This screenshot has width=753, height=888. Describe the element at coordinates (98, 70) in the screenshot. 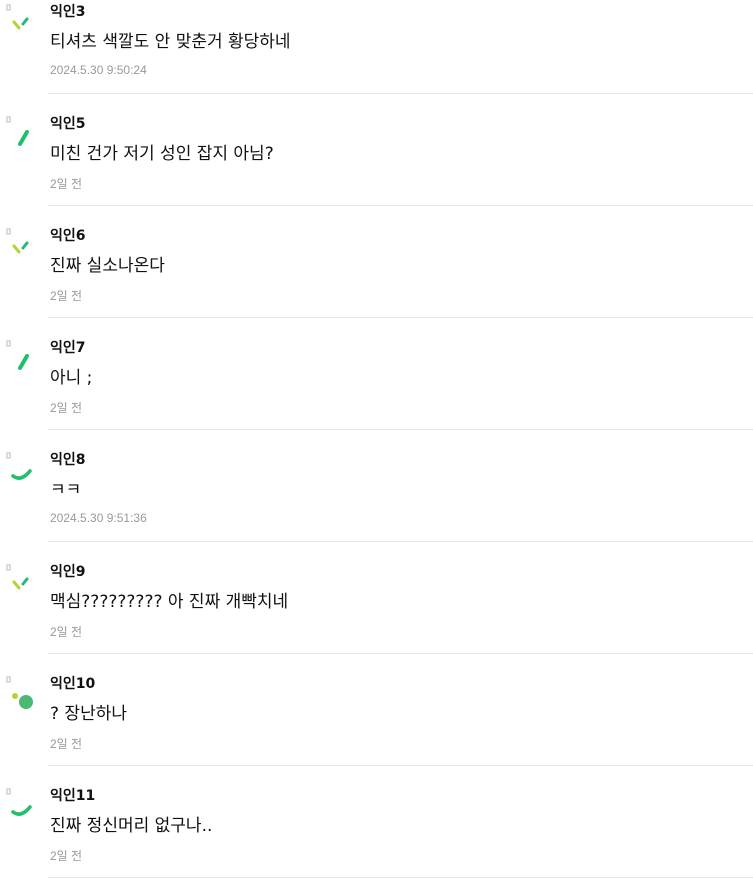

I see `comment-date: 2024.5.30 9:50:24` at that location.